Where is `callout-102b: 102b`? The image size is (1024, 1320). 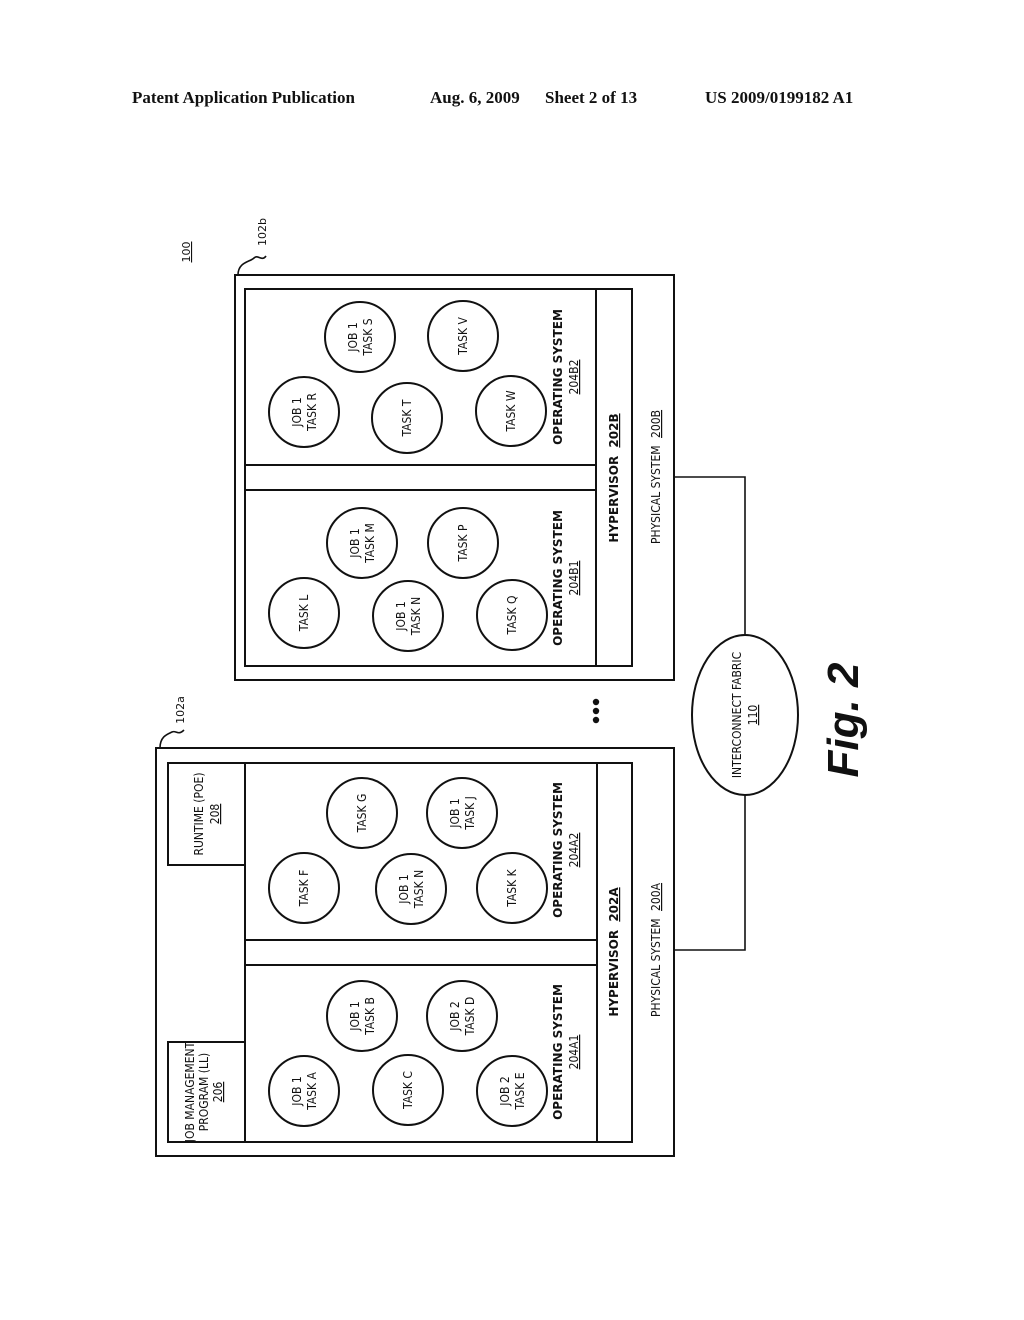
callout-102b: 102b is located at coordinates (262, 232).